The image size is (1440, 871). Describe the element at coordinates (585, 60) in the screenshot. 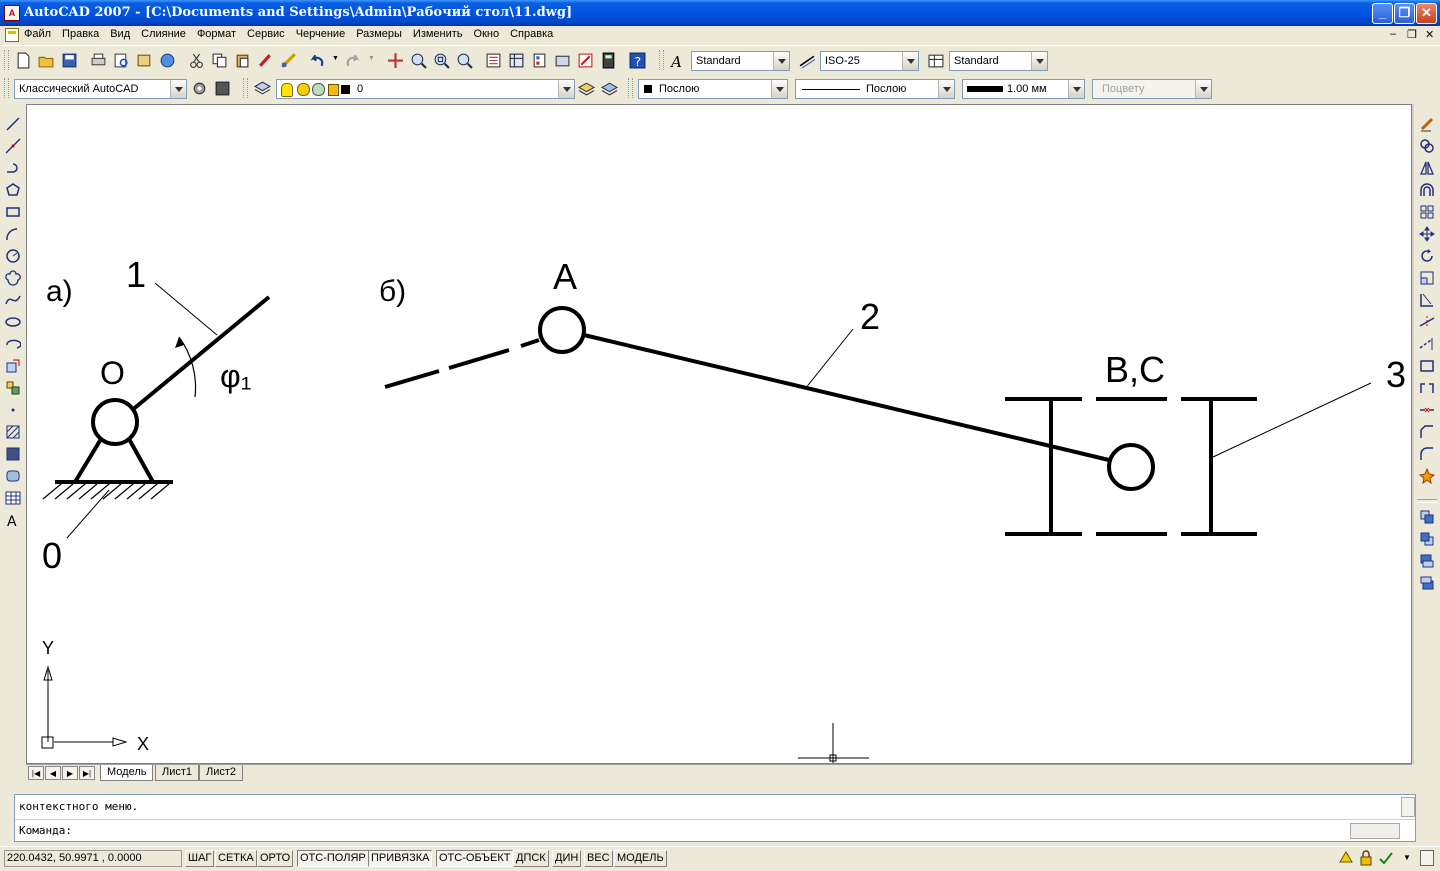

I see `markup-icon` at that location.